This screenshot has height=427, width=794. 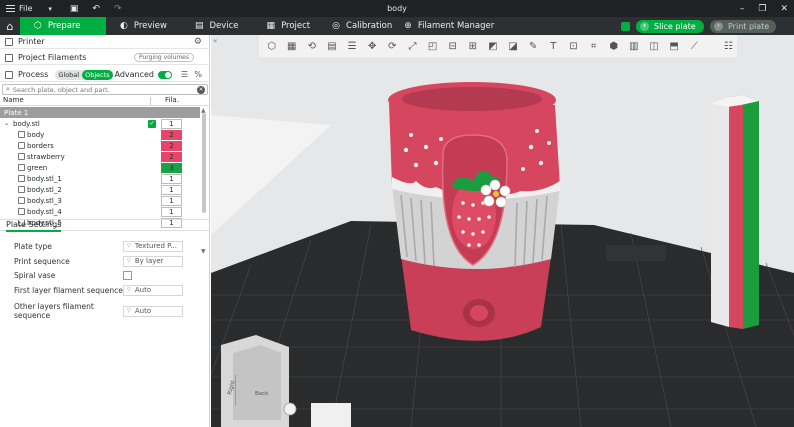 I want to click on object-filament: 1, so click(x=171, y=123).